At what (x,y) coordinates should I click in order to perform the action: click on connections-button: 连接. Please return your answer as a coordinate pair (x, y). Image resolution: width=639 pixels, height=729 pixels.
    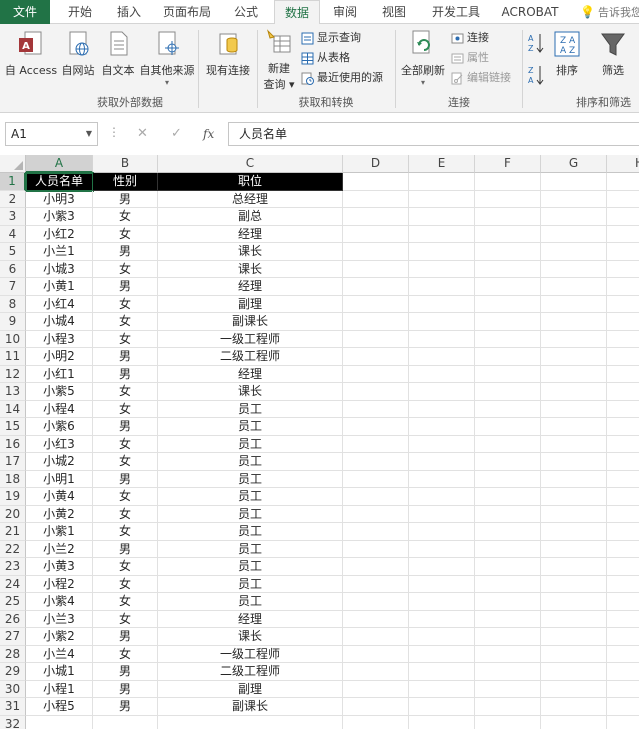
    Looking at the image, I should click on (470, 38).